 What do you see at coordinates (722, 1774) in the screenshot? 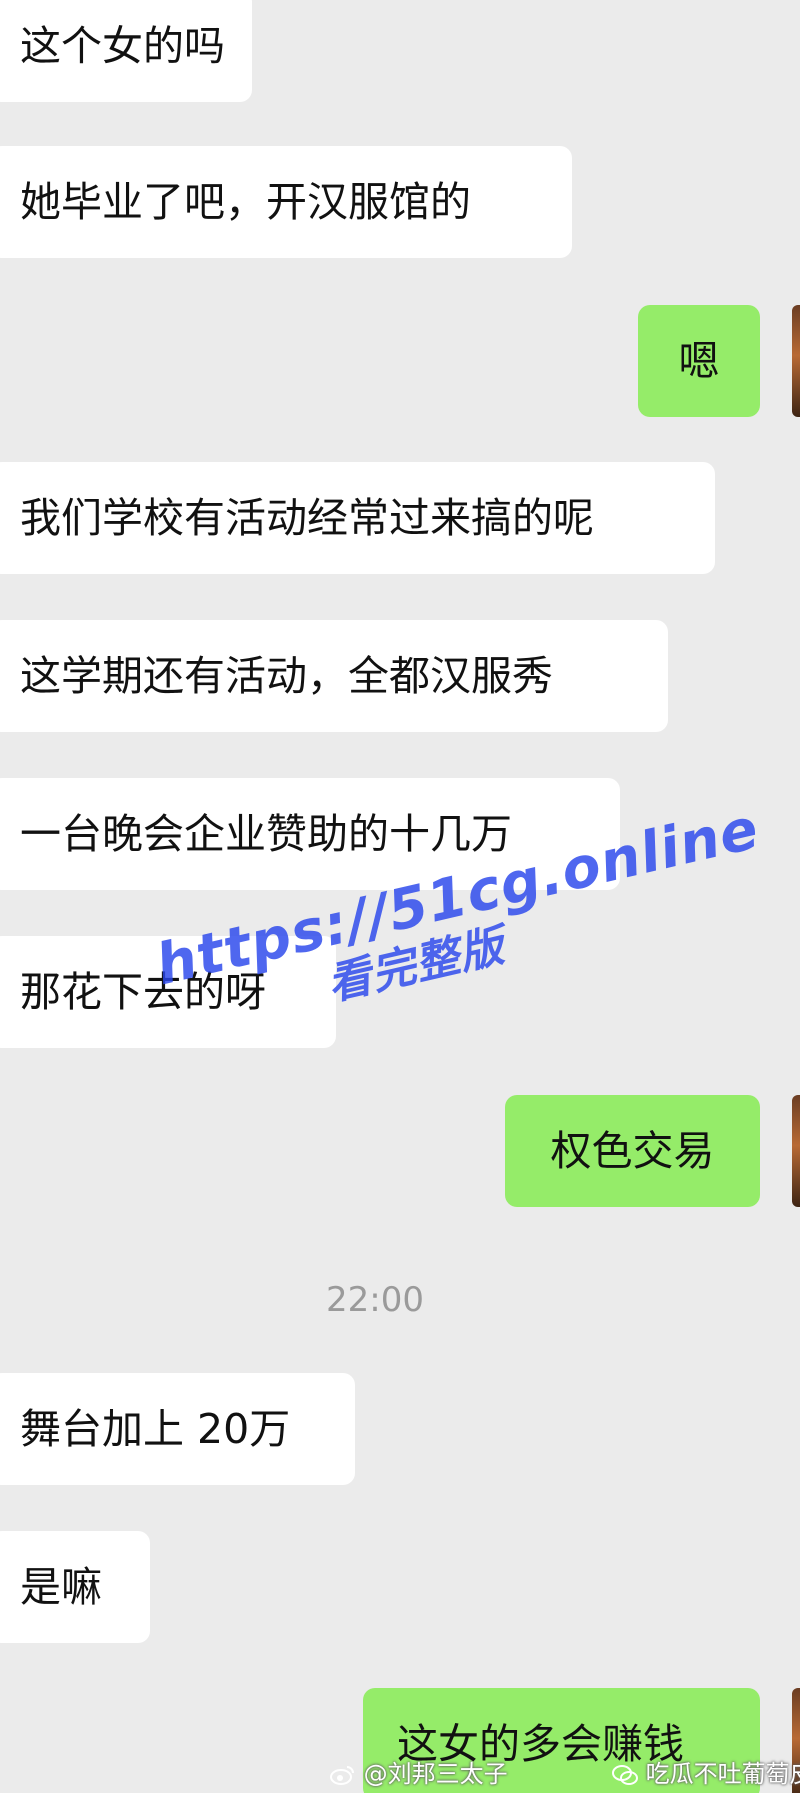
I see `account-name: 吃瓜不吐葡萄皮` at bounding box center [722, 1774].